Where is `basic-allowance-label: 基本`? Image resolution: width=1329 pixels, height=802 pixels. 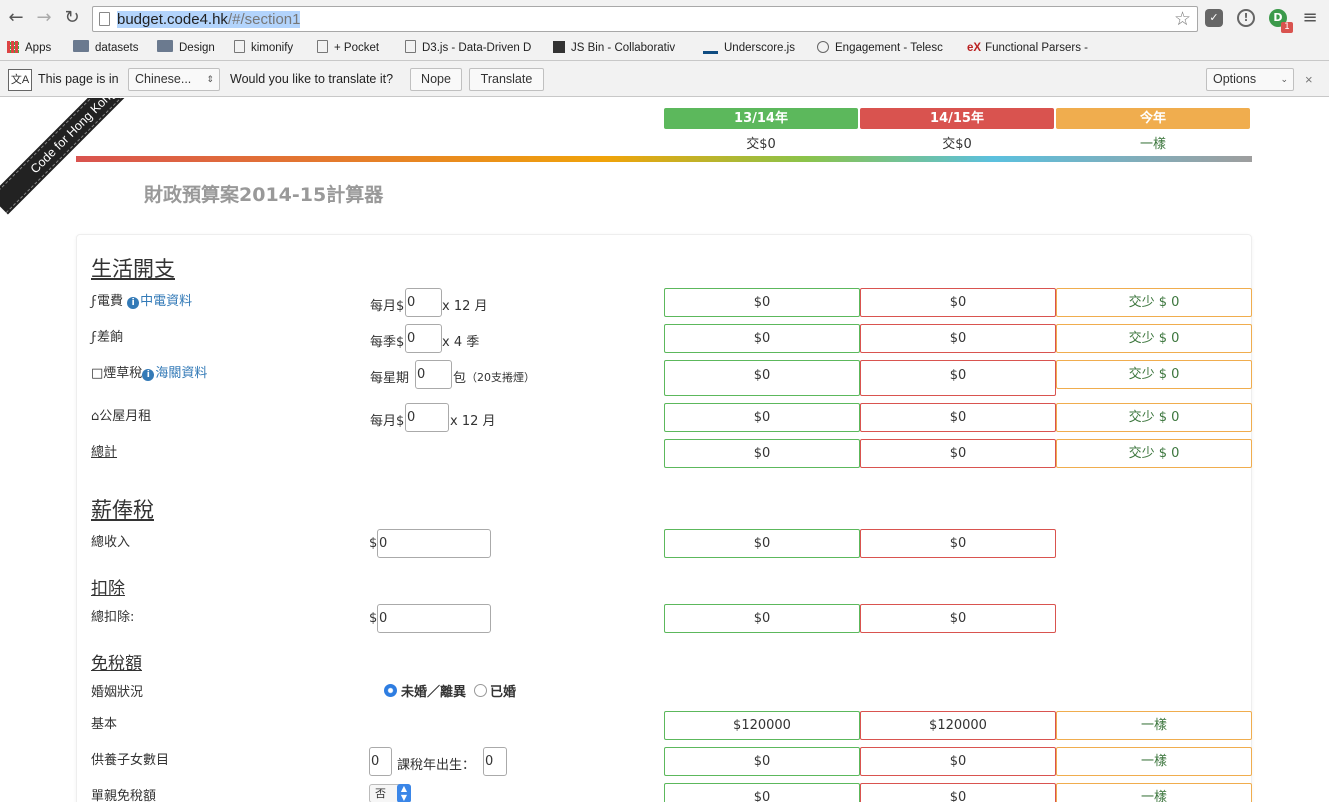 basic-allowance-label: 基本 is located at coordinates (104, 724).